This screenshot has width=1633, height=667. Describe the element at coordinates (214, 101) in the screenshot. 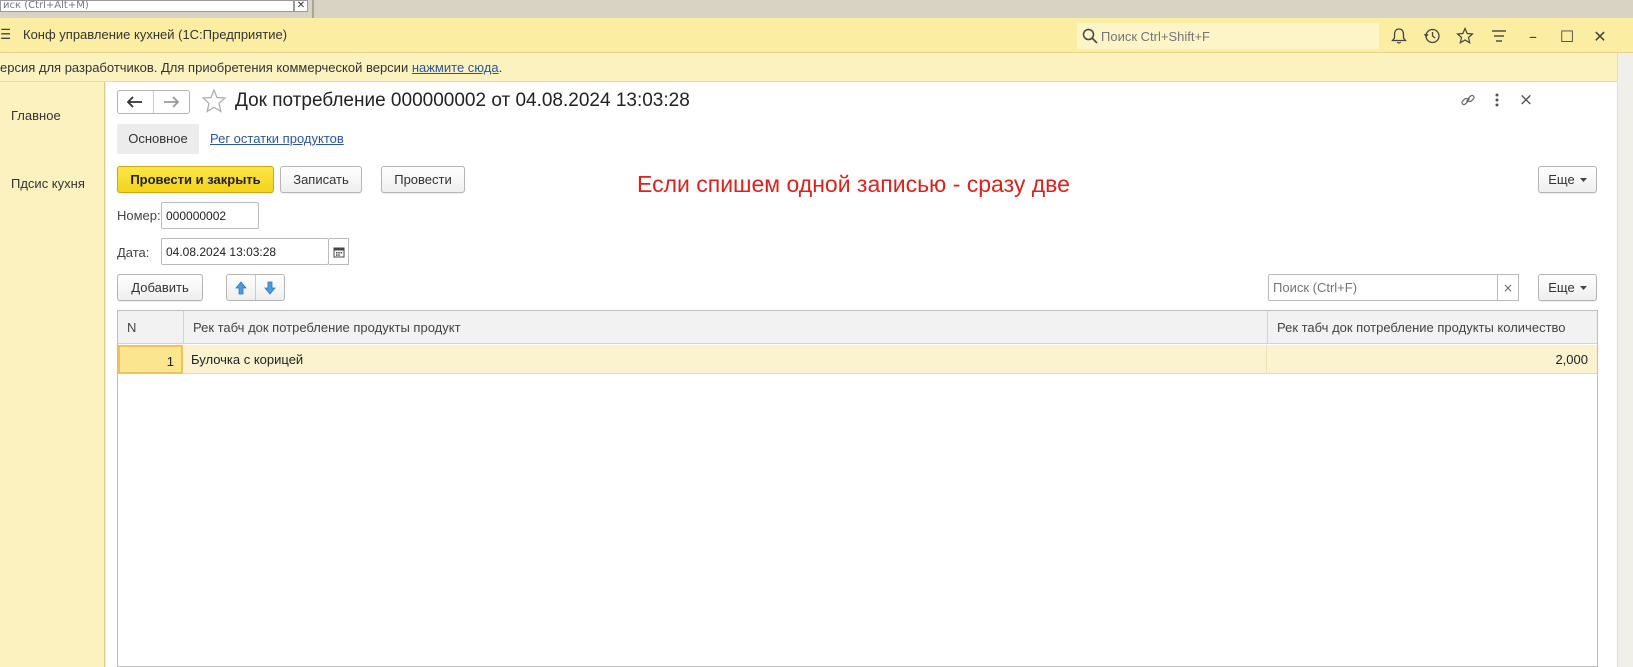

I see `favorite-star-icon` at that location.